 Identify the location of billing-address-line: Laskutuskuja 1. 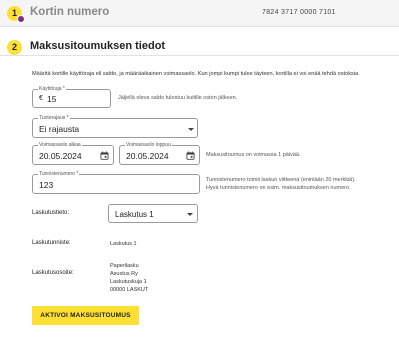
(128, 282).